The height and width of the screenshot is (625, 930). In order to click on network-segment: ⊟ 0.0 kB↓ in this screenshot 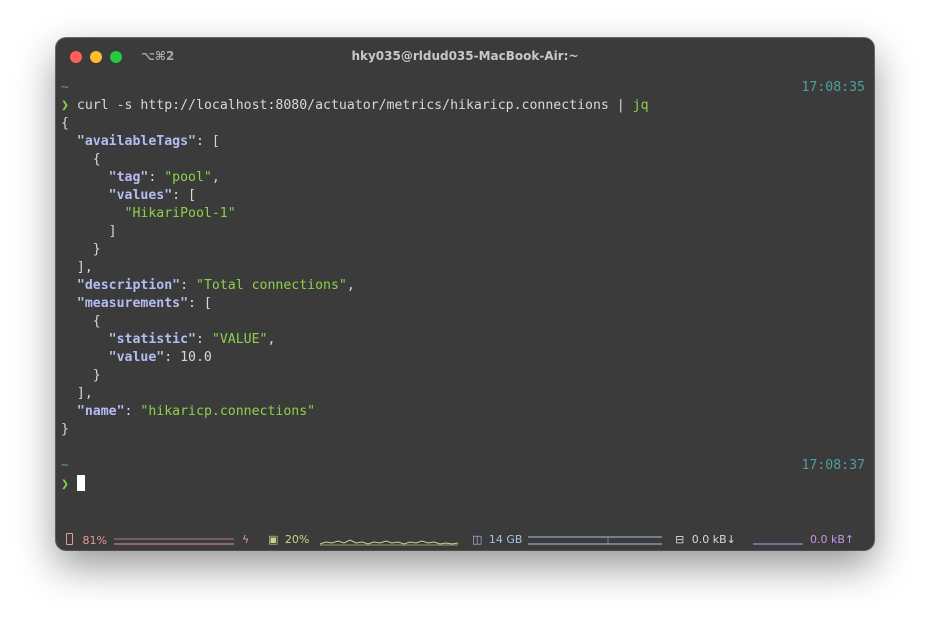, I will do `click(705, 539)`.